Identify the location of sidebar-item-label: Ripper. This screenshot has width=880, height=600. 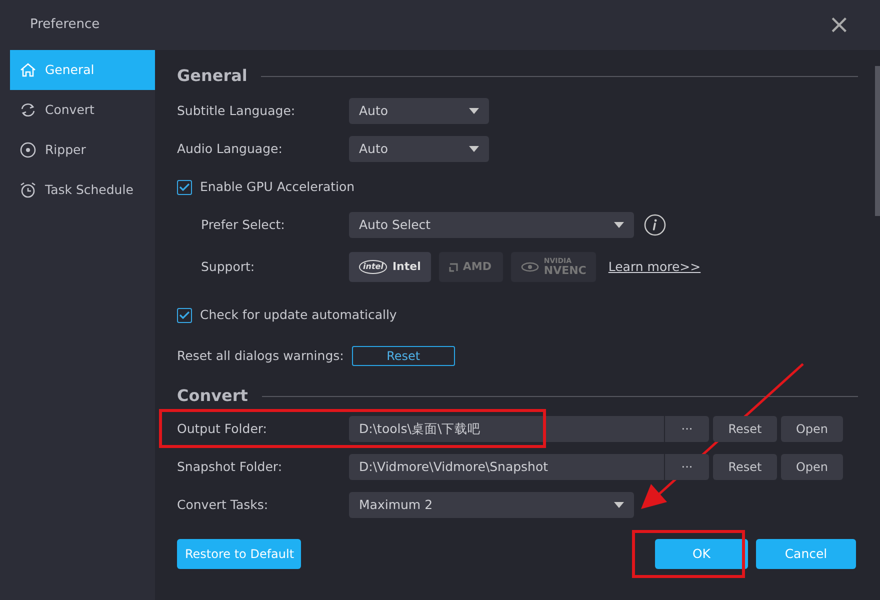
(65, 149).